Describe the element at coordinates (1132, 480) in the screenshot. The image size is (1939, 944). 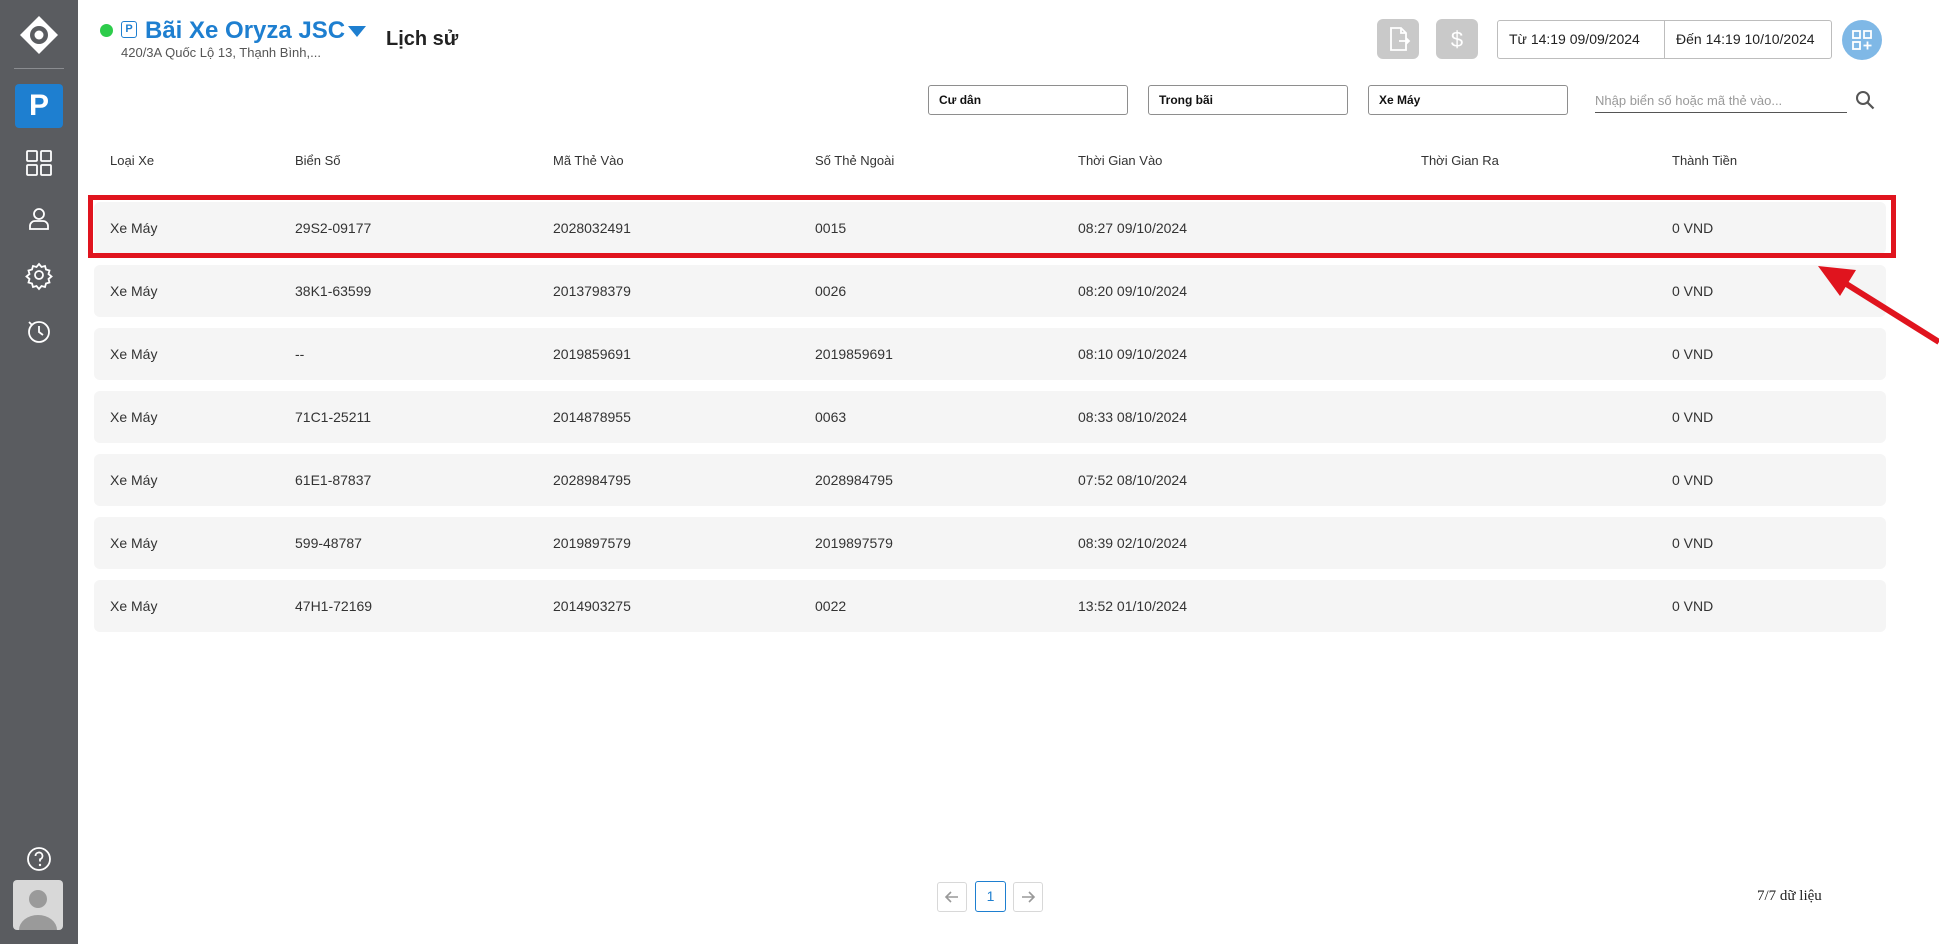
I see `cell-time-in: 07:52 08/10/2024` at that location.